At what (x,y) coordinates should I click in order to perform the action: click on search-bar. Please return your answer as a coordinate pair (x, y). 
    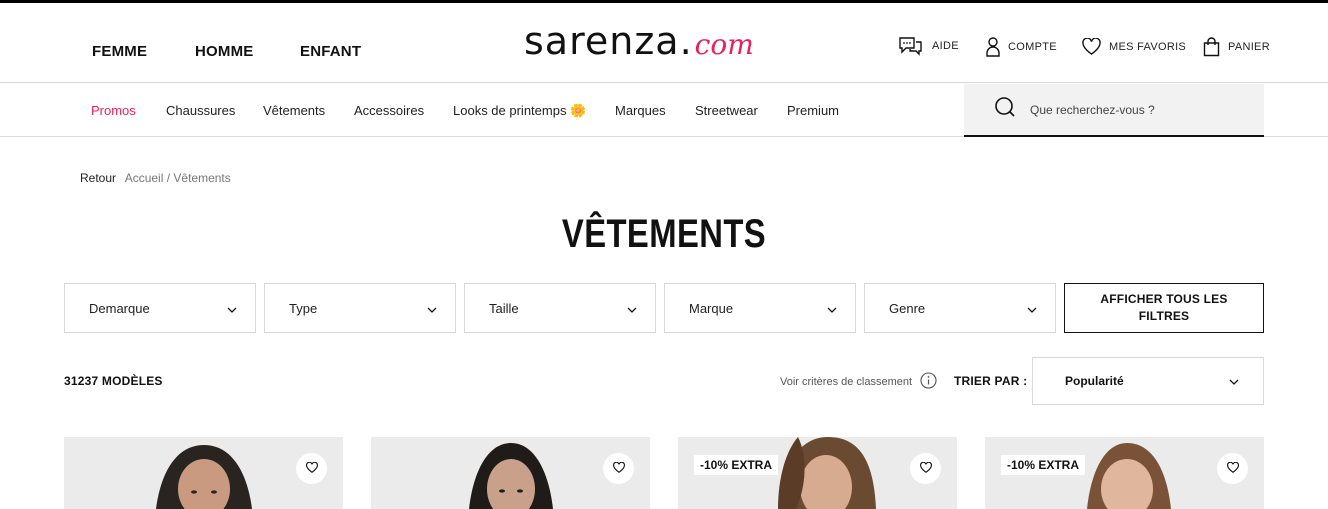
    Looking at the image, I should click on (1114, 110).